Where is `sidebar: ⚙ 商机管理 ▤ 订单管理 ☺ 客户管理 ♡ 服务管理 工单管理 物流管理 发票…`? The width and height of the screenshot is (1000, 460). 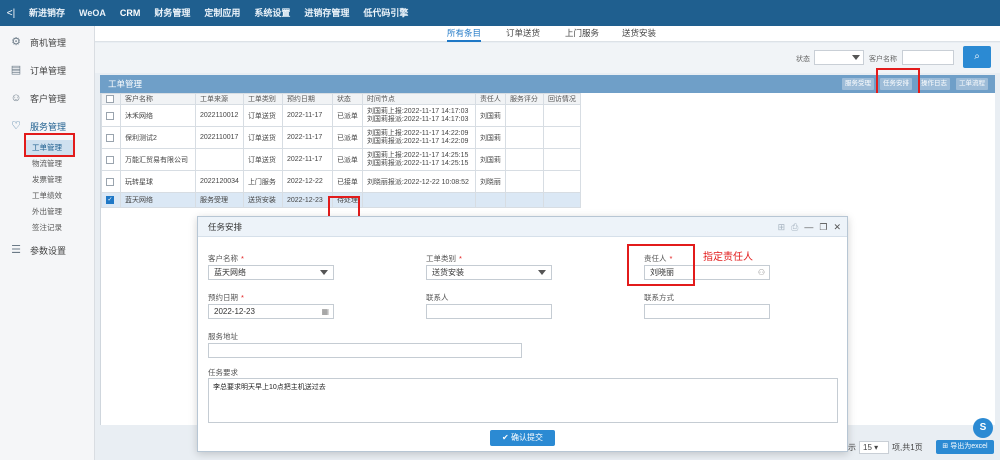
sidebar: ⚙ 商机管理 ▤ 订单管理 ☺ 客户管理 ♡ 服务管理 工单管理 物流管理 发票… is located at coordinates (47, 243).